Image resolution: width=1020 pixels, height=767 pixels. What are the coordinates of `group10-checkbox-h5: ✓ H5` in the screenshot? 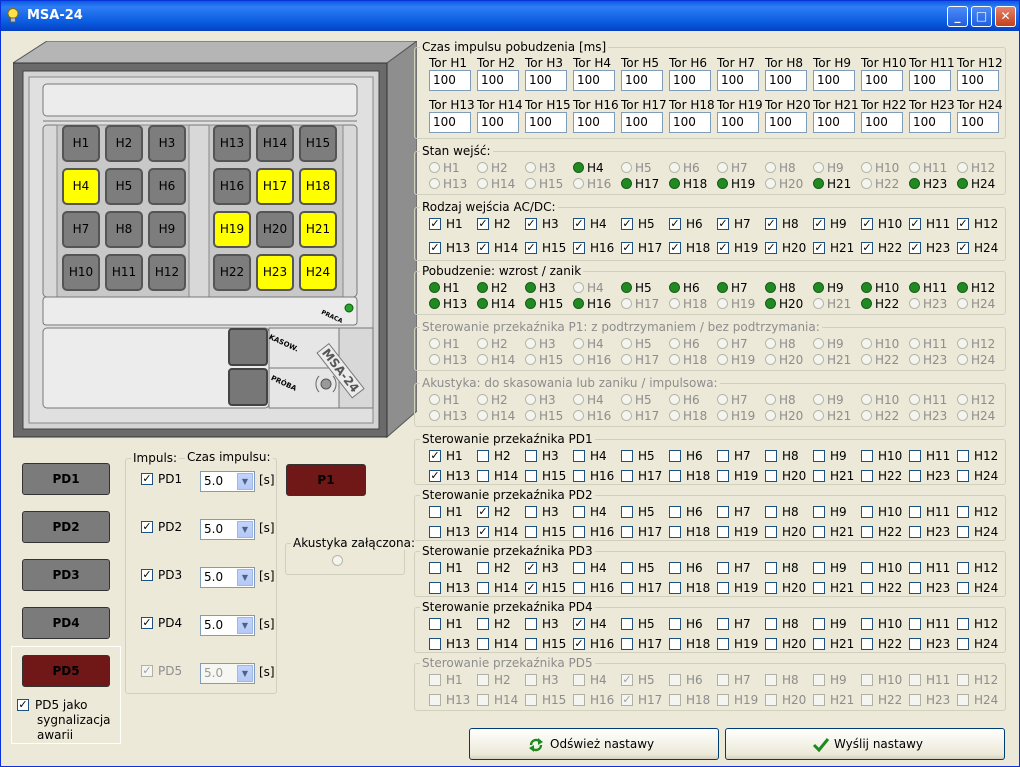 It's located at (644, 680).